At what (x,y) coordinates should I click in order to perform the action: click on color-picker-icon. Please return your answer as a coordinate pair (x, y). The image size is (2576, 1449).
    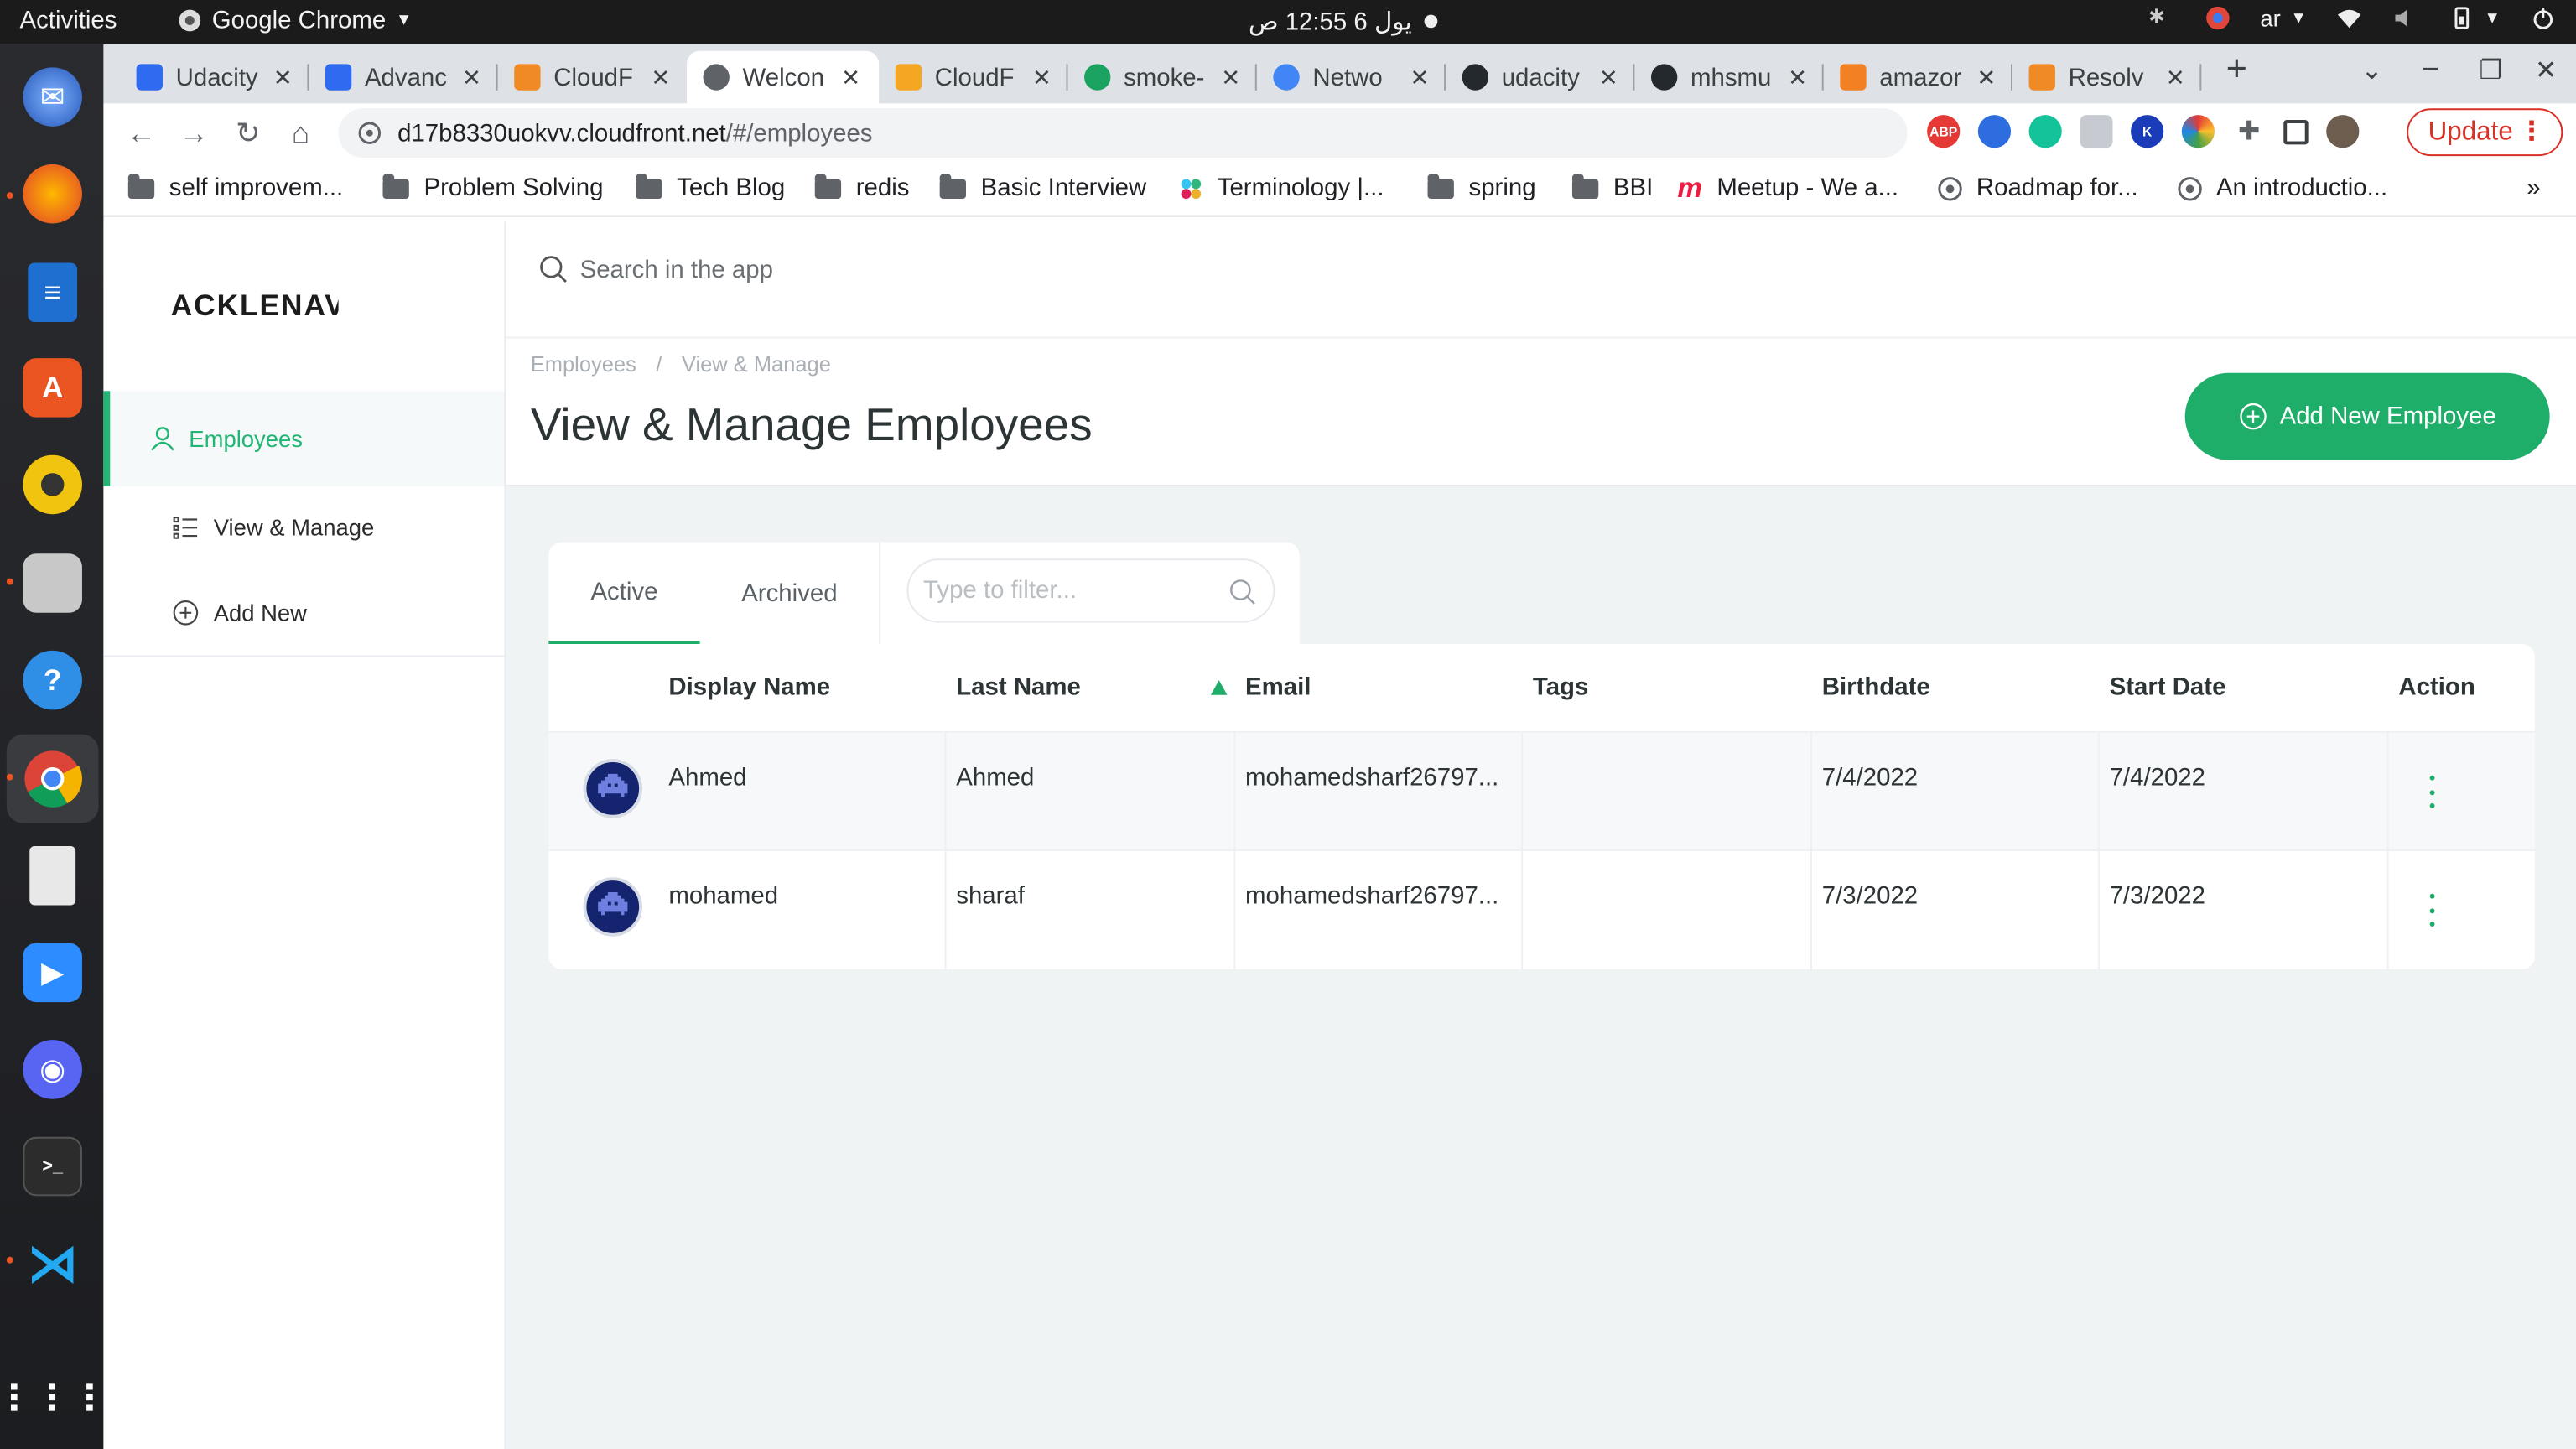
    Looking at the image, I should click on (2198, 131).